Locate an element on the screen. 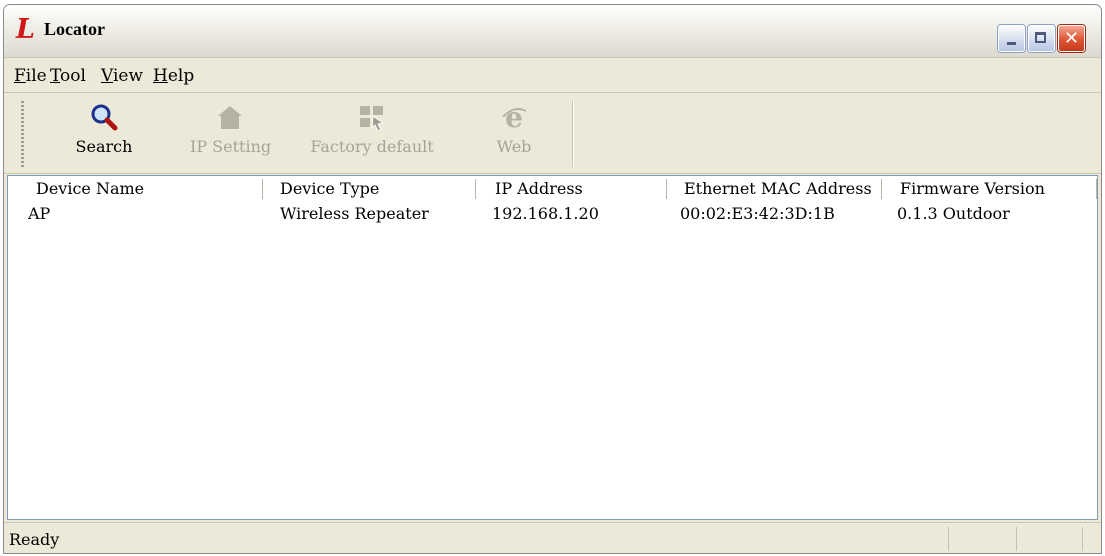 The width and height of the screenshot is (1105, 556). toolbar-separator is located at coordinates (573, 134).